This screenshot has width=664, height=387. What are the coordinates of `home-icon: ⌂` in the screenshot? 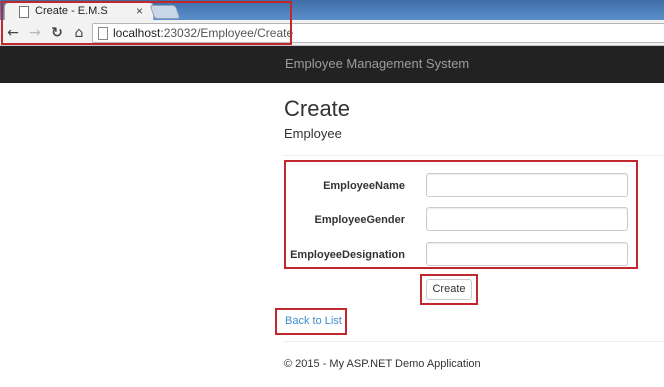 It's located at (79, 33).